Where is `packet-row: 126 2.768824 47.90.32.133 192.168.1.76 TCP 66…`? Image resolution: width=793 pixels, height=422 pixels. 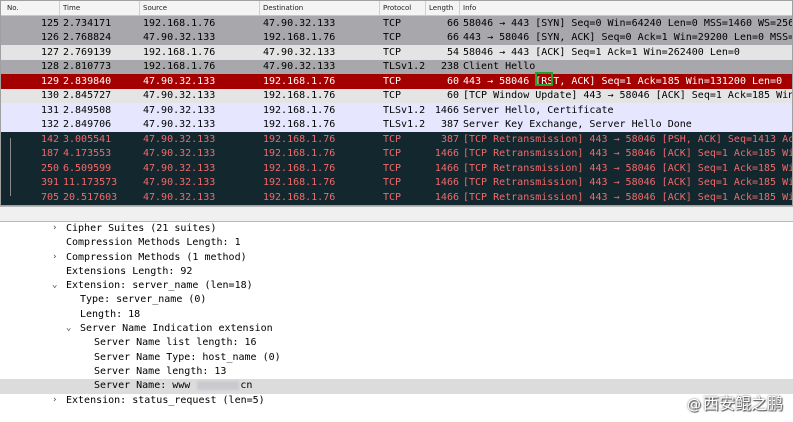 packet-row: 126 2.768824 47.90.32.133 192.168.1.76 TCP 66… is located at coordinates (396, 37).